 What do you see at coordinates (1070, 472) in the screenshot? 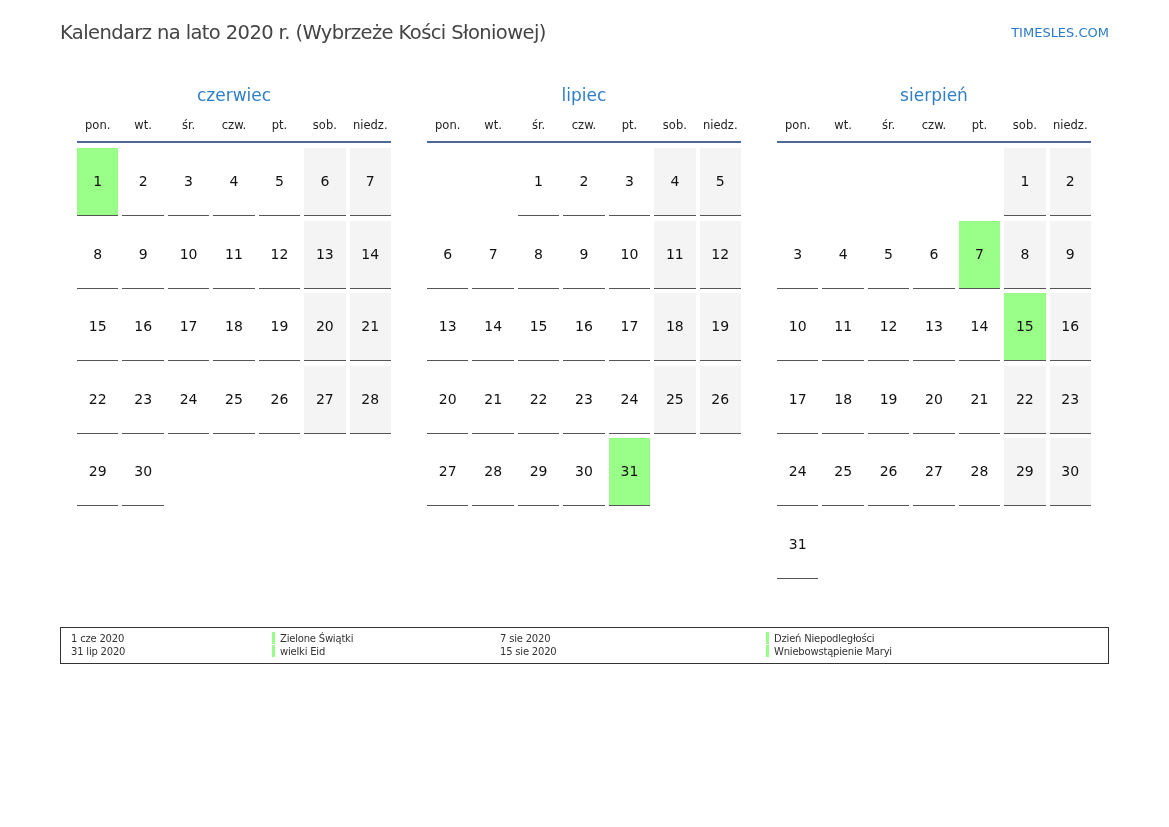
I see `day-cell: 30` at bounding box center [1070, 472].